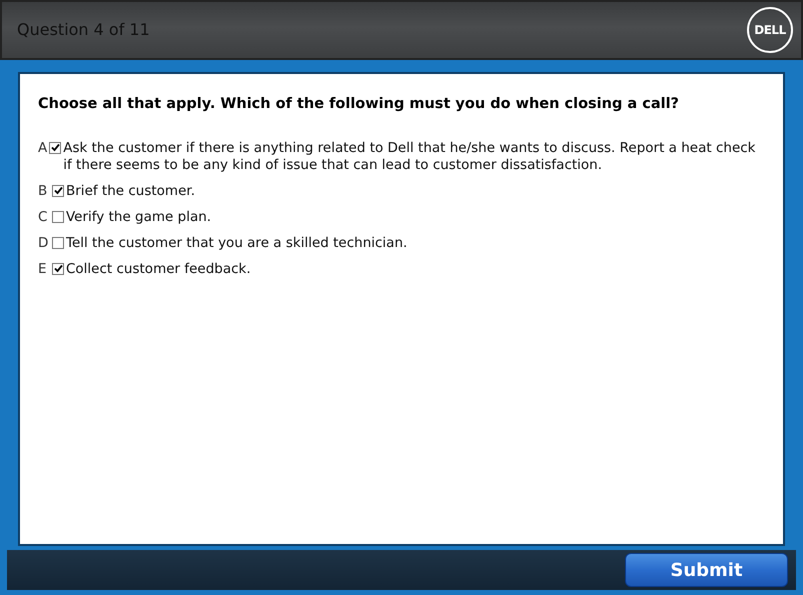 This screenshot has height=595, width=803. What do you see at coordinates (83, 30) in the screenshot?
I see `question-counter: Question 4 of 11` at bounding box center [83, 30].